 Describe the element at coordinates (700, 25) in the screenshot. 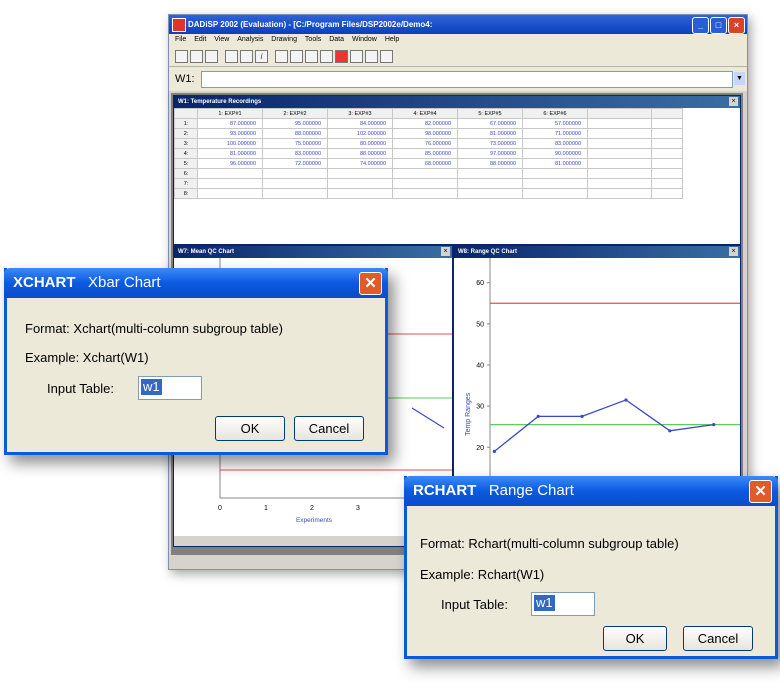

I see `minimize-icon: _` at that location.